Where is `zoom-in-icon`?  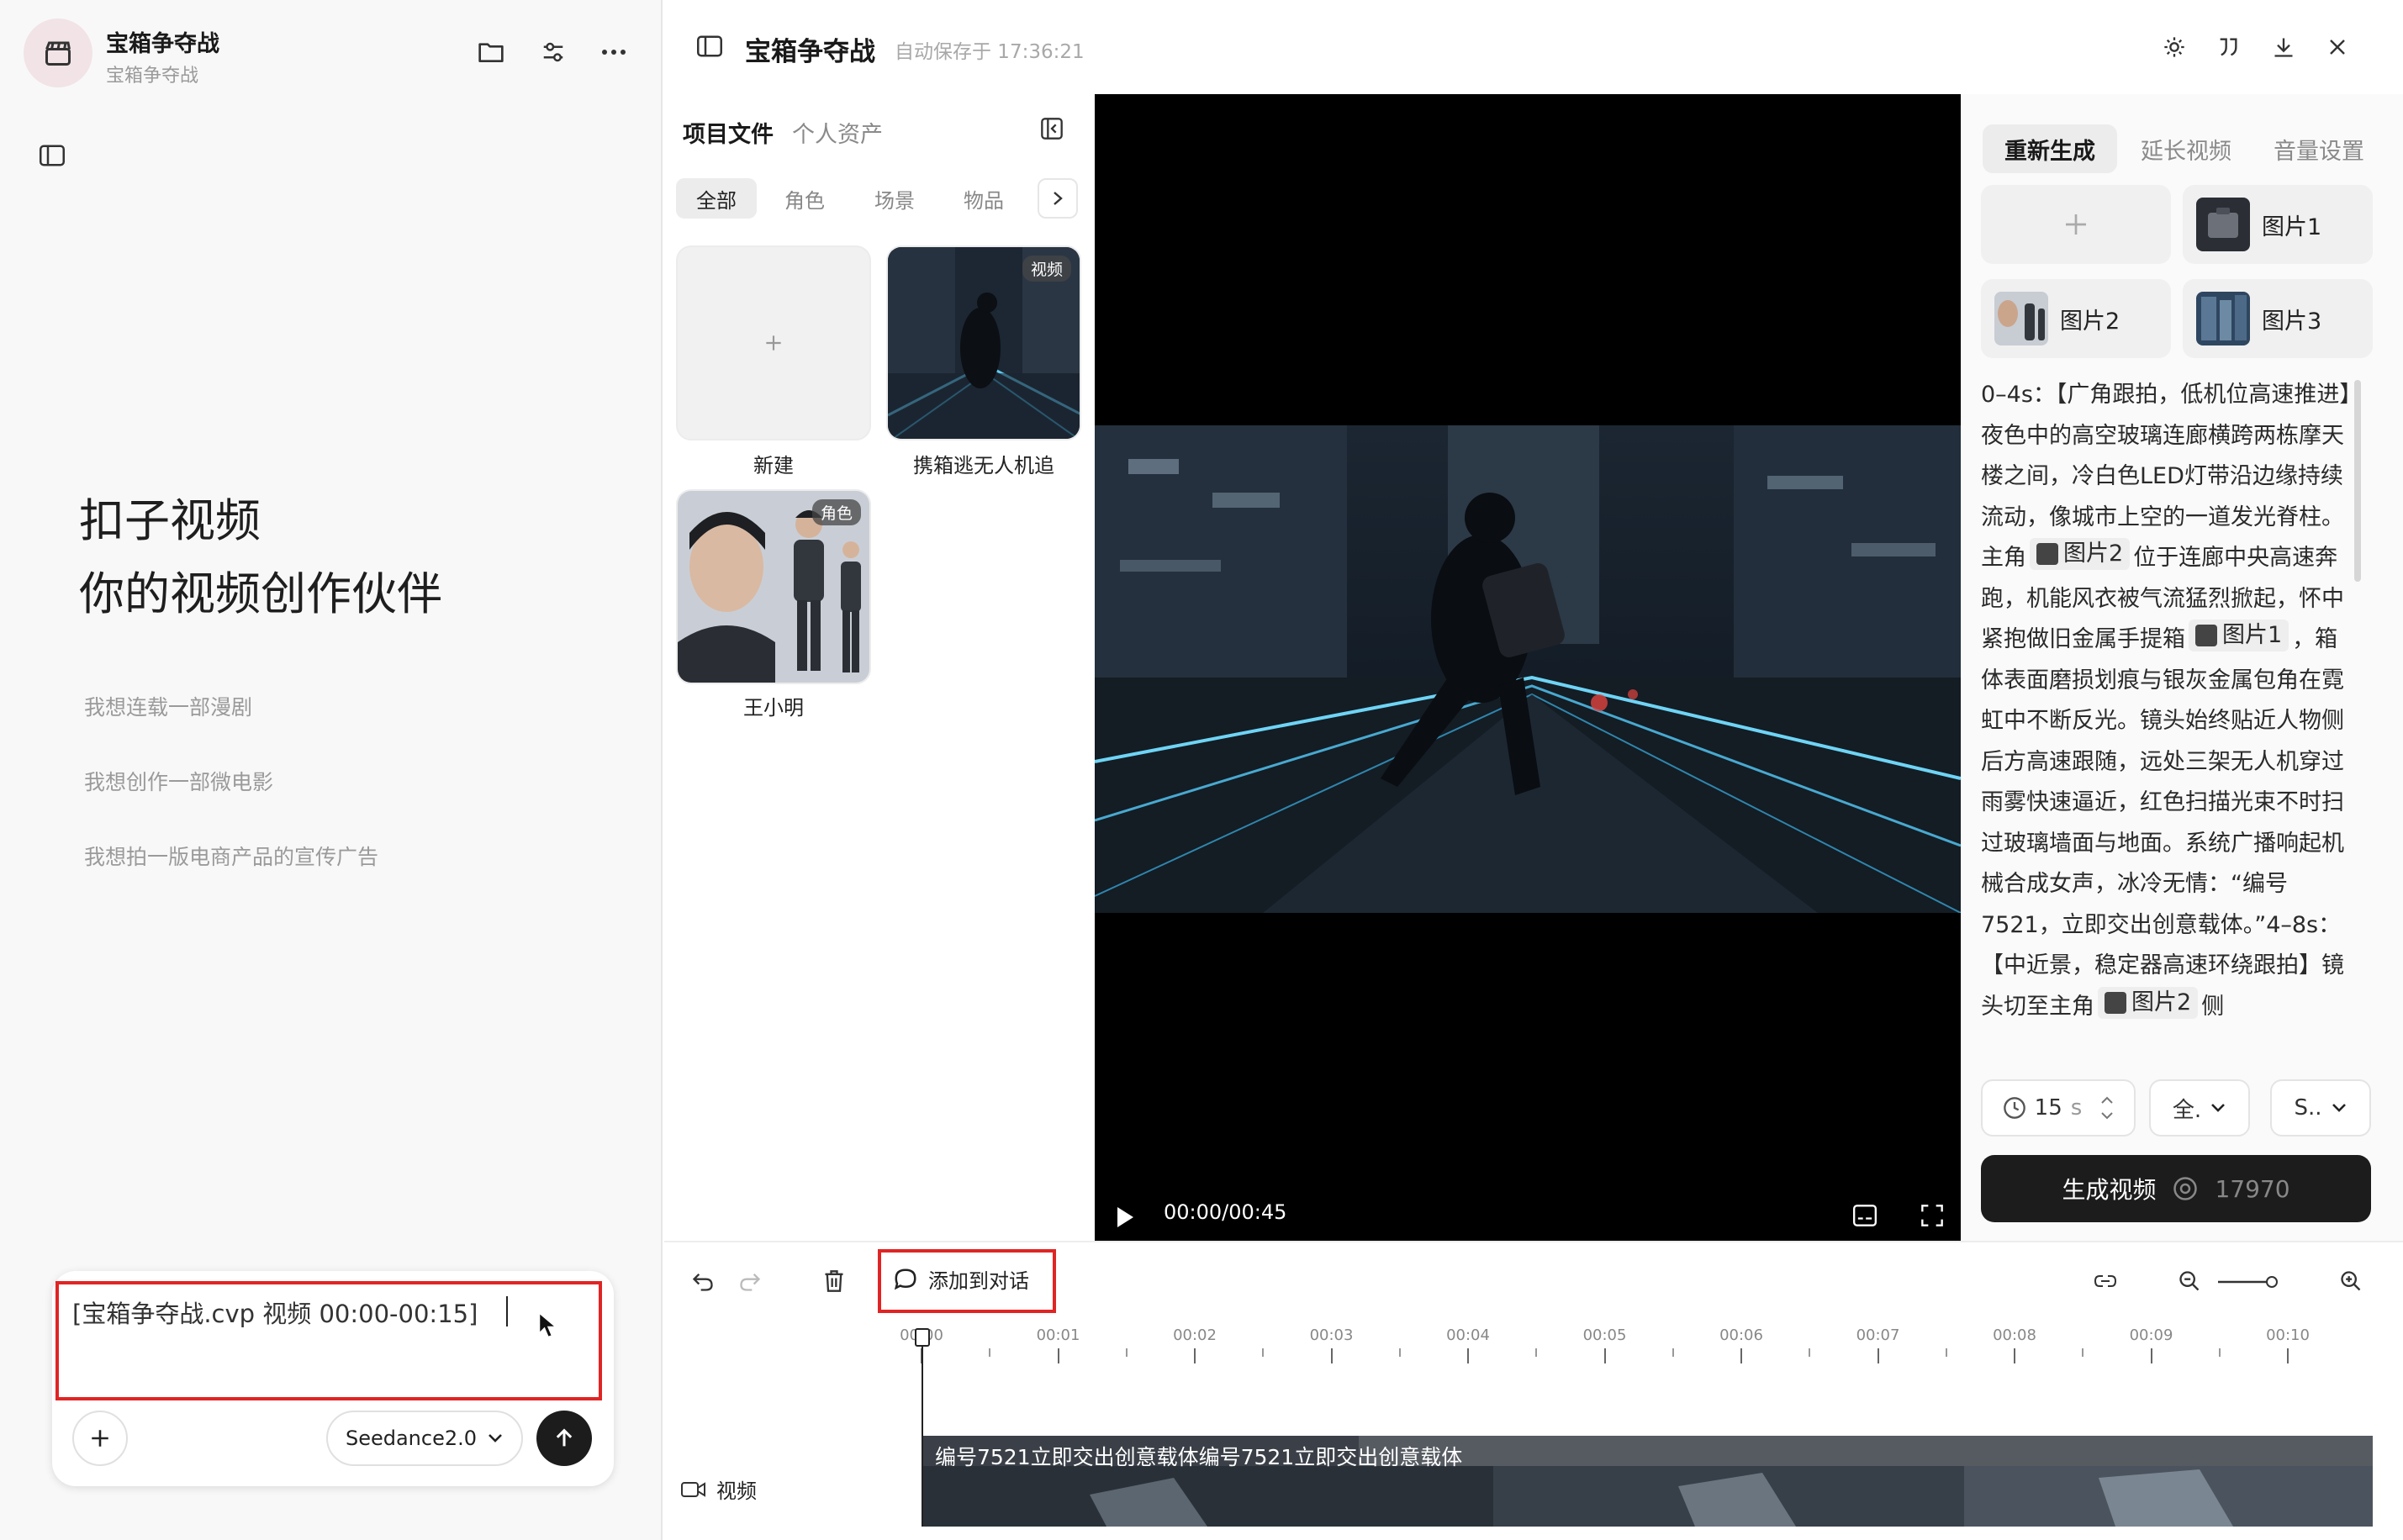 zoom-in-icon is located at coordinates (2351, 1281).